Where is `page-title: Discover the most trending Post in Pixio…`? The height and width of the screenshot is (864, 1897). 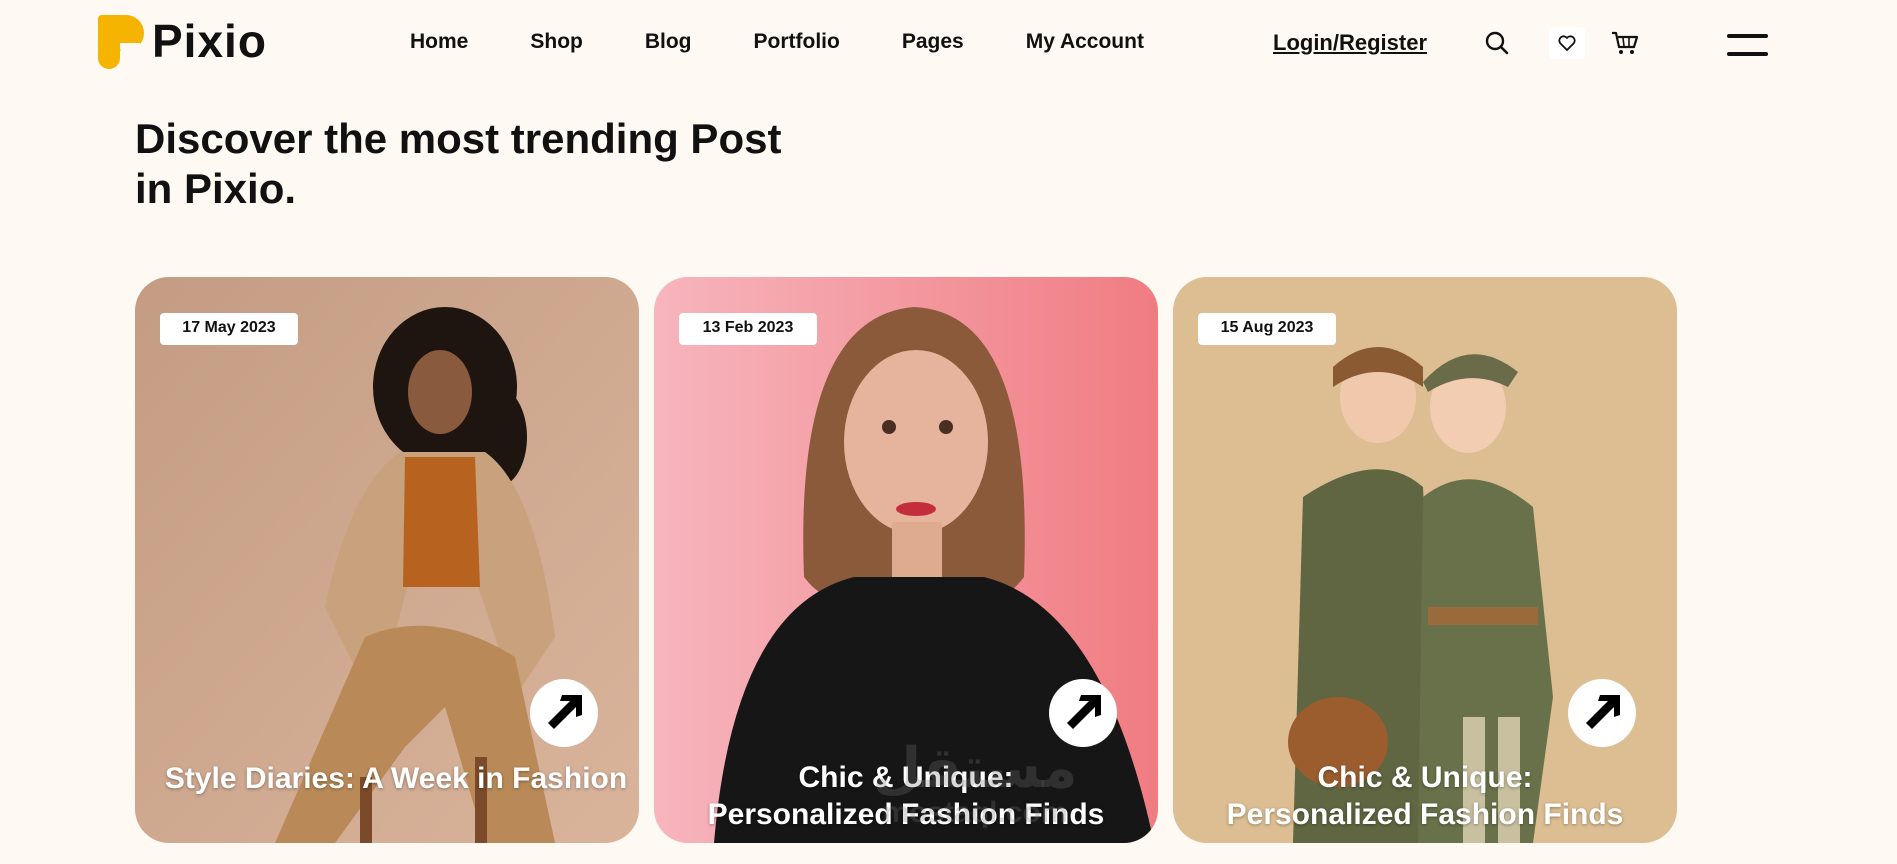
page-title: Discover the most trending Post in Pixio… is located at coordinates (458, 163).